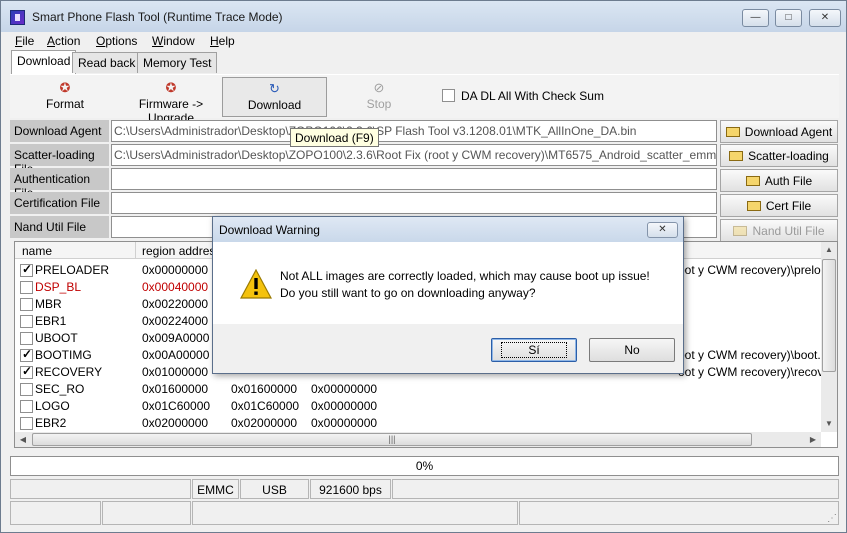  I want to click on certification-file-input, so click(414, 203).